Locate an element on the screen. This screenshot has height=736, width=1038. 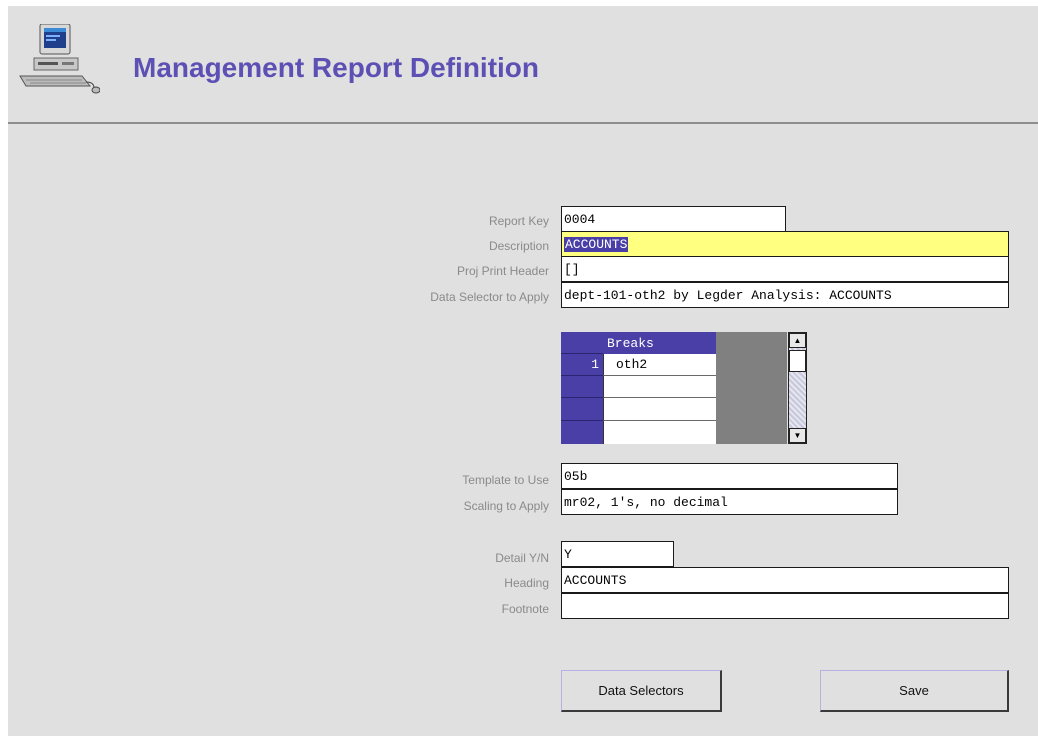
save-button: Save is located at coordinates (914, 691).